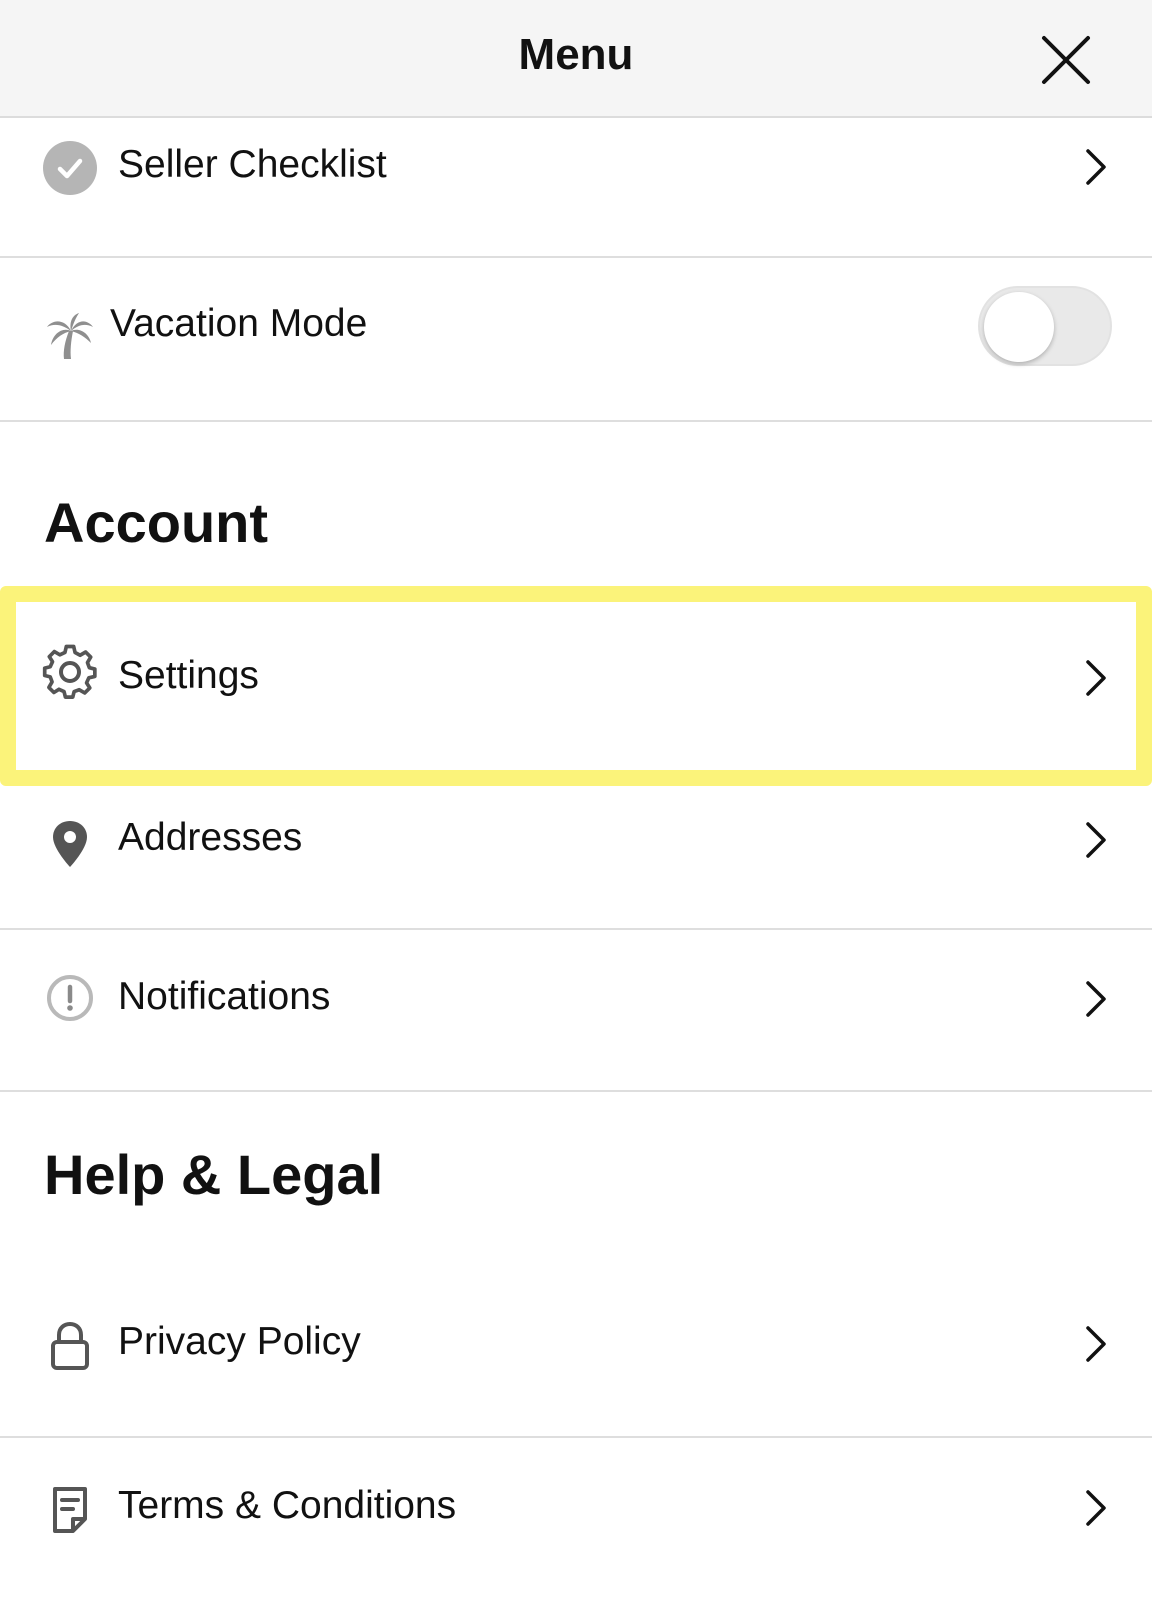  What do you see at coordinates (70, 1510) in the screenshot?
I see `document-icon` at bounding box center [70, 1510].